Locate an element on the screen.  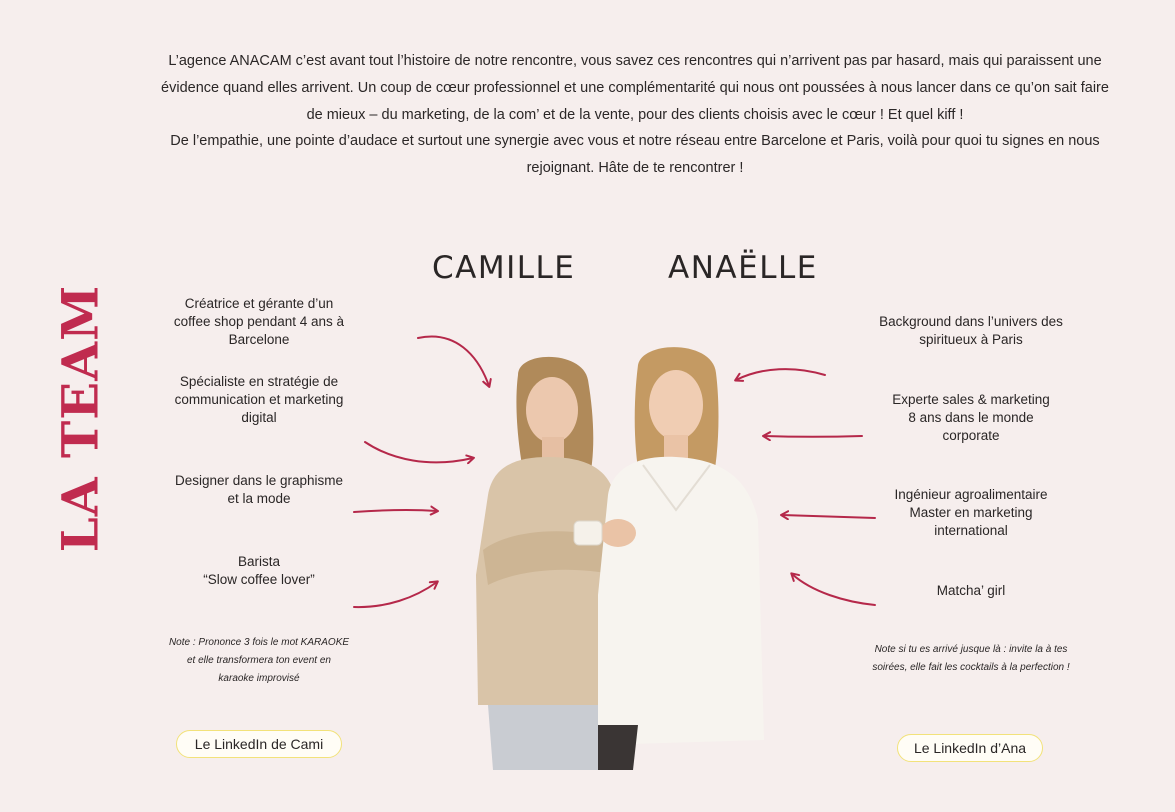
anaelle-figure is located at coordinates (668, 558).